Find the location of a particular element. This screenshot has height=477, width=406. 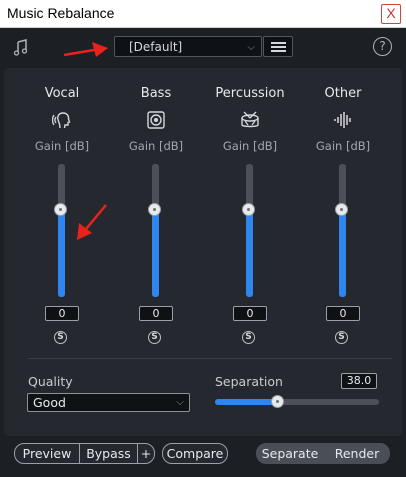

bass-solo-button: S is located at coordinates (154, 337).